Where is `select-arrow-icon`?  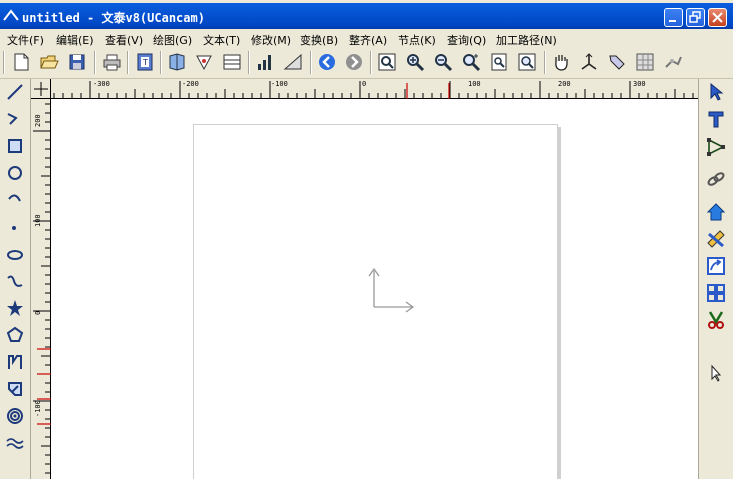 select-arrow-icon is located at coordinates (716, 92).